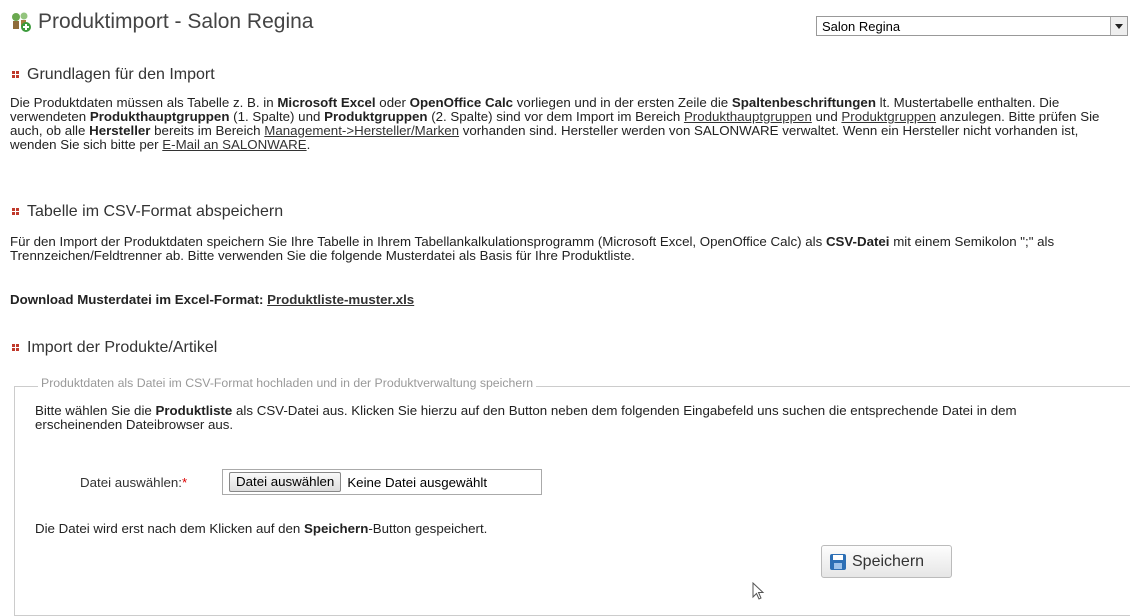 The width and height of the screenshot is (1130, 616). I want to click on file-input: Datei auswählen Keine Datei ausgewählt, so click(382, 482).